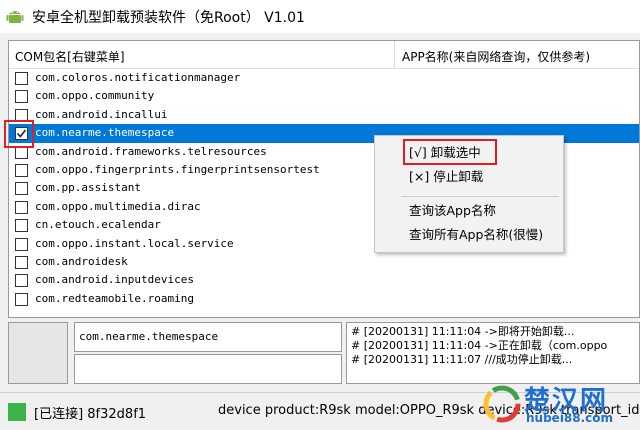  I want to click on package-name: cn.etouch.ecalendar, so click(98, 225).